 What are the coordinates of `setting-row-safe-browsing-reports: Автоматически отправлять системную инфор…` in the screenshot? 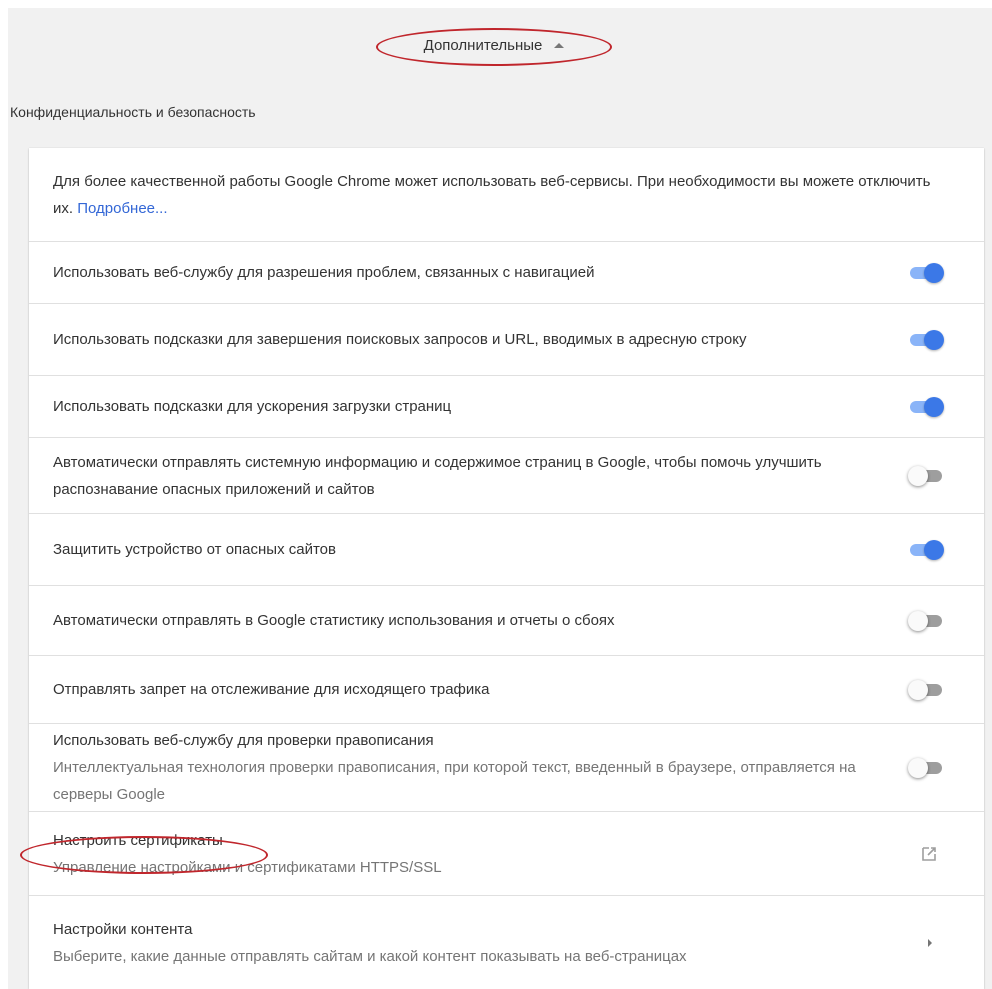 It's located at (506, 476).